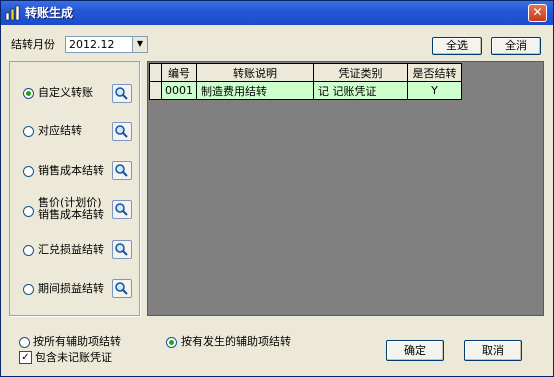 This screenshot has height=377, width=554. I want to click on option-planned-price-radio, so click(28, 211).